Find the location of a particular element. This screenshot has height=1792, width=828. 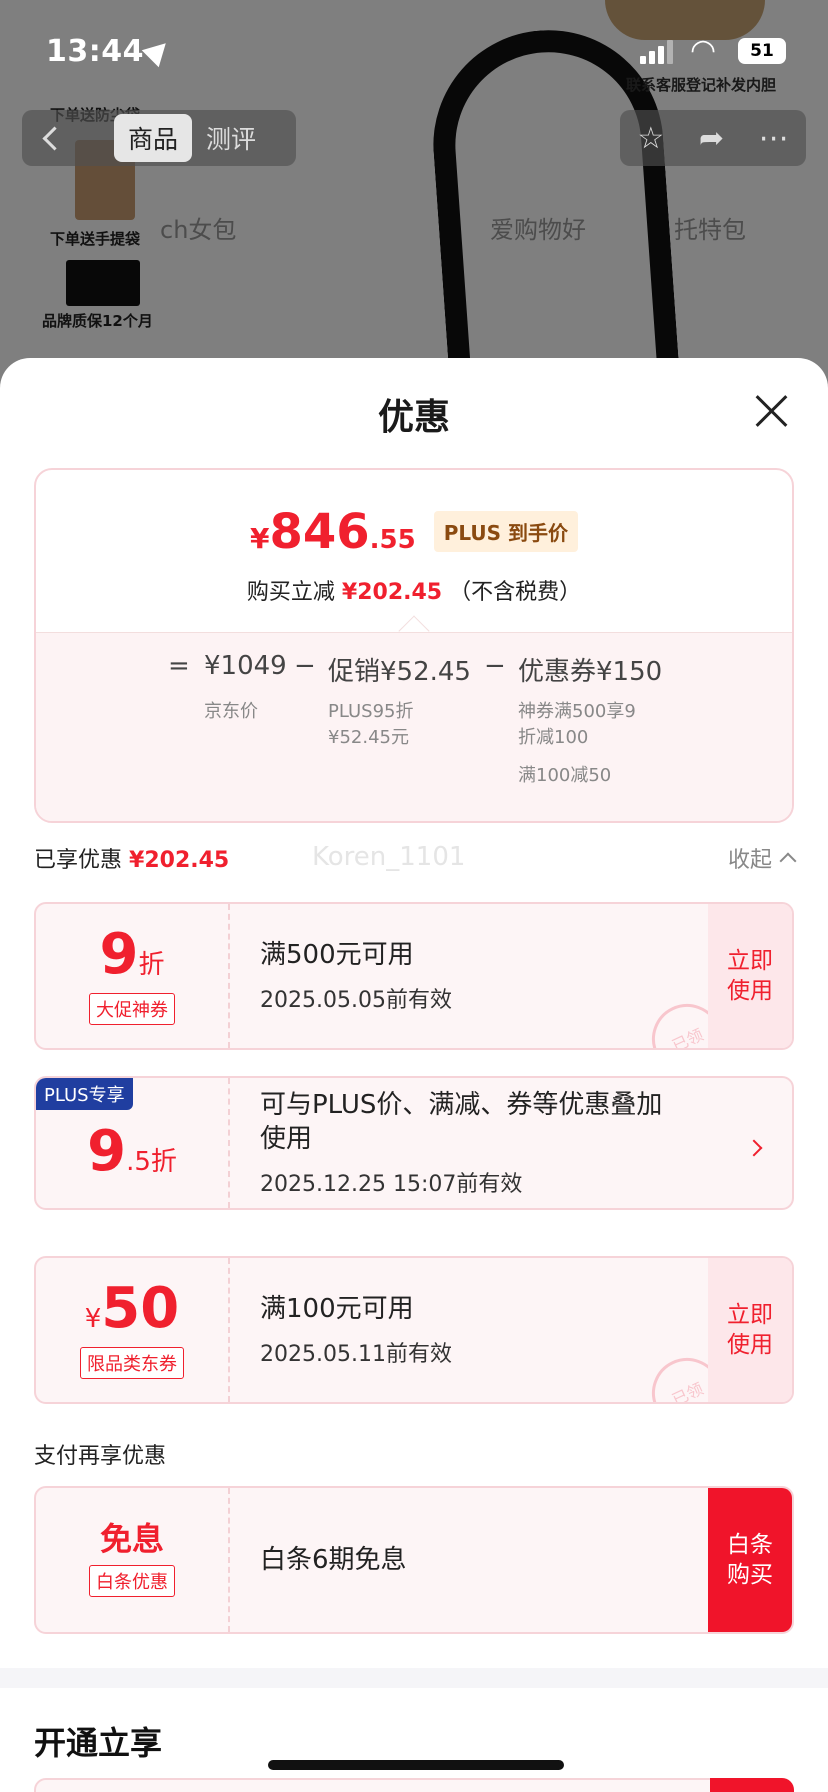

breakdown-formula: = ¥1049 − 促销¥52.45 − 优惠券¥150 is located at coordinates (414, 671).